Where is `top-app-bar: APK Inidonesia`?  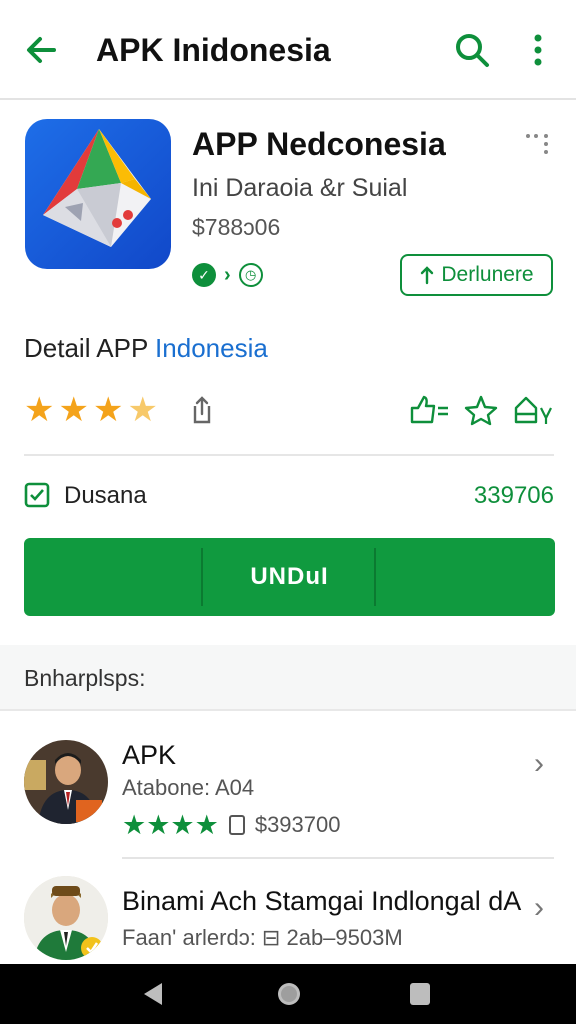 top-app-bar: APK Inidonesia is located at coordinates (288, 50).